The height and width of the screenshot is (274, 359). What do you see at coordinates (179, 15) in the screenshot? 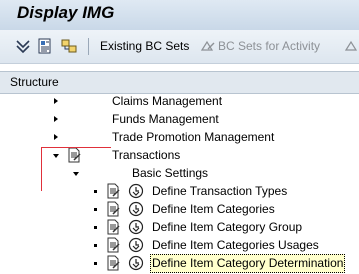
I see `title-bar: Display IMG` at bounding box center [179, 15].